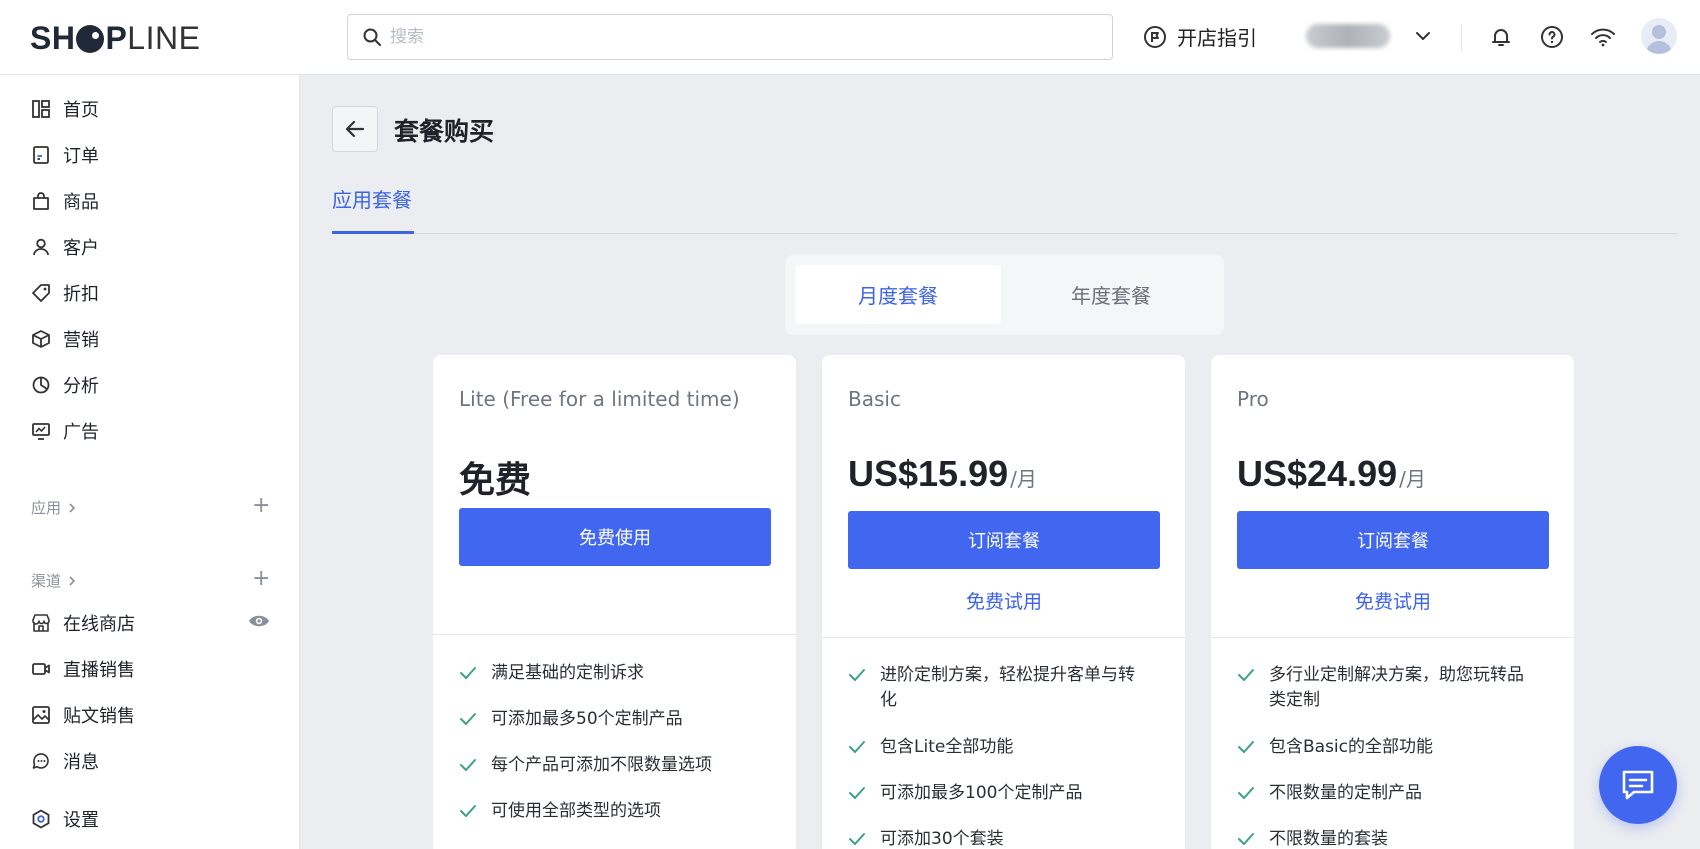  Describe the element at coordinates (81, 294) in the screenshot. I see `sidebar-item-label: 折扣` at that location.